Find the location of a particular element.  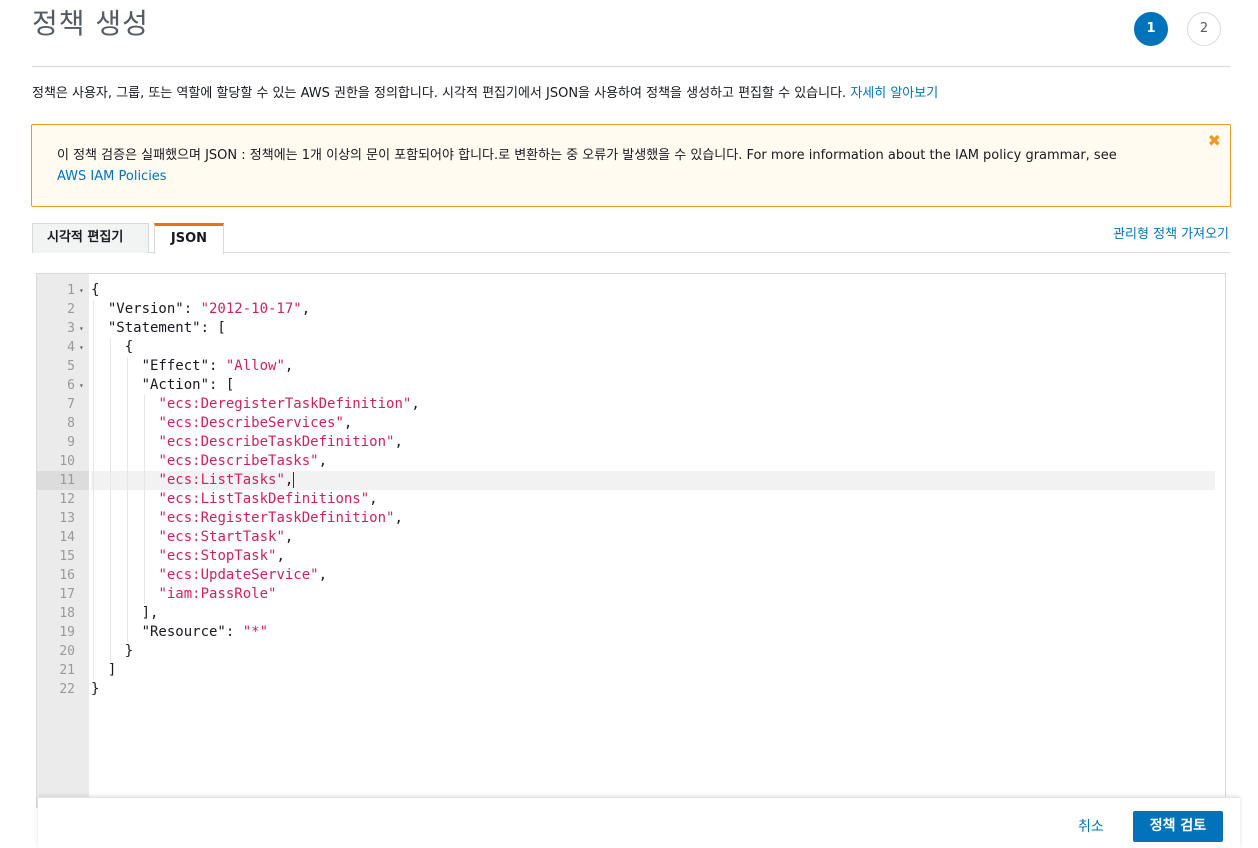

code-line: 7 "ecs:DeregisterTaskDefinition", is located at coordinates (631, 404).